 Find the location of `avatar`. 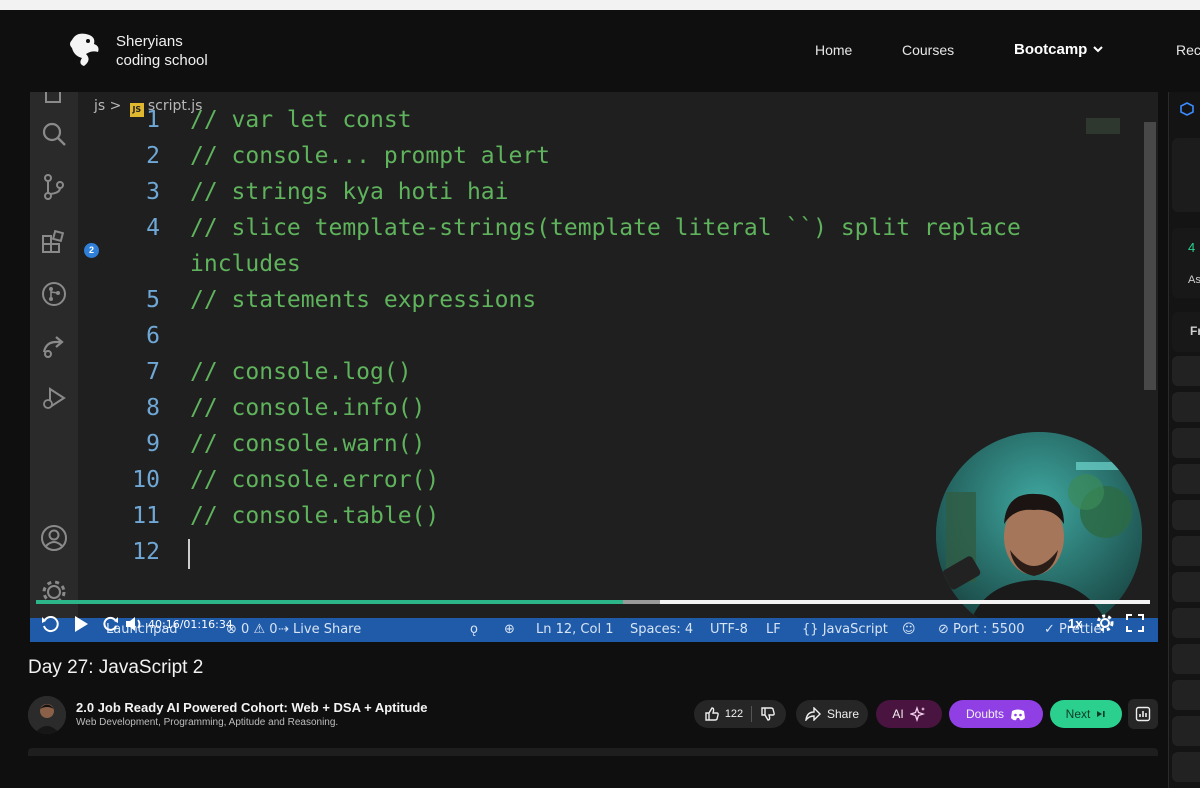

avatar is located at coordinates (47, 715).